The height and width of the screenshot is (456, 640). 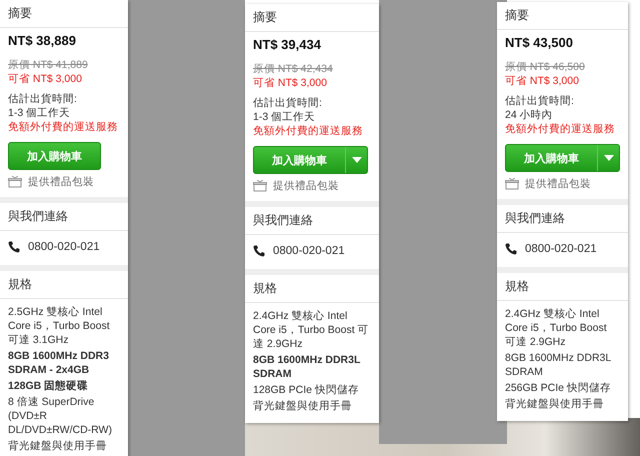 I want to click on original-price: 原價 NT$ 46,500, so click(x=545, y=67).